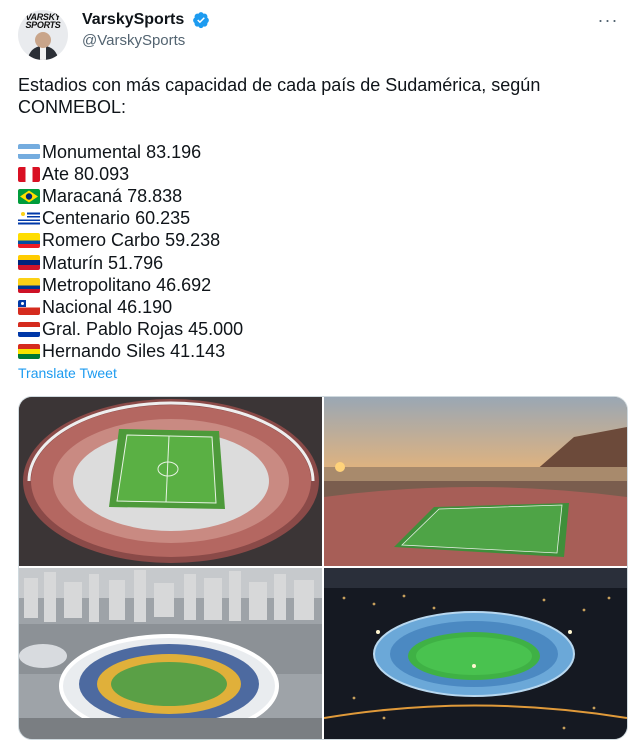  I want to click on list-item: Ate 80.093, so click(320, 174).